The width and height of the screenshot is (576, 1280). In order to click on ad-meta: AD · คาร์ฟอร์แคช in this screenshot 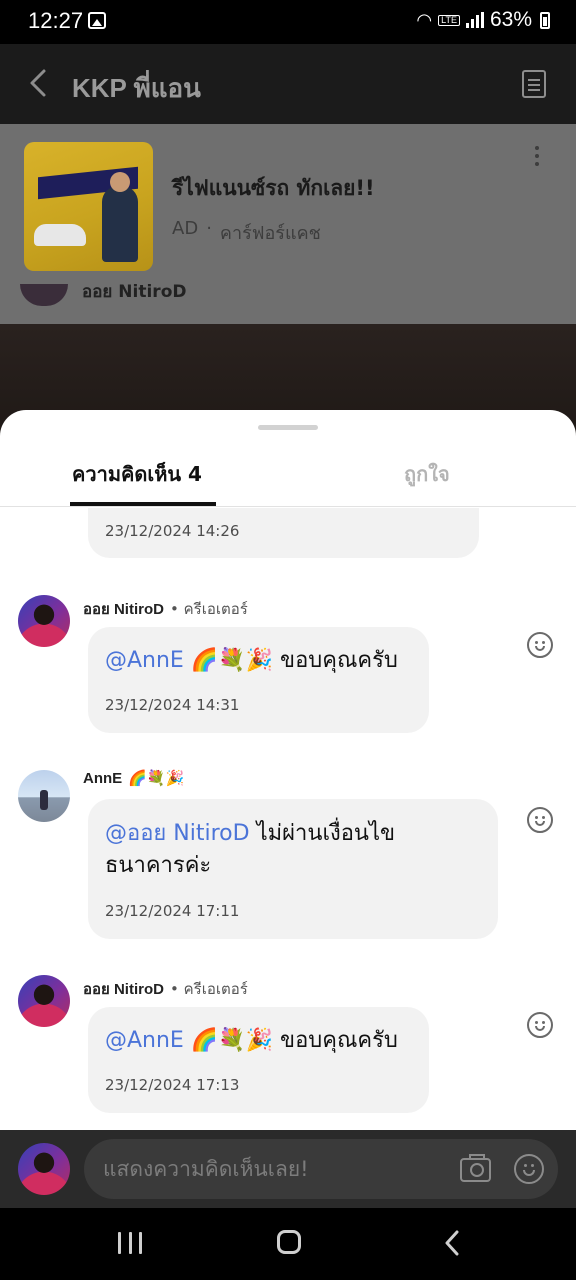, I will do `click(246, 232)`.